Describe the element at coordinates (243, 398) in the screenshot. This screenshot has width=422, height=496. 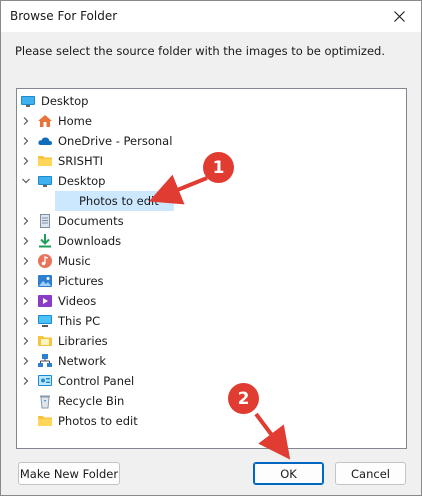
I see `annotation-badge-2: 2` at that location.